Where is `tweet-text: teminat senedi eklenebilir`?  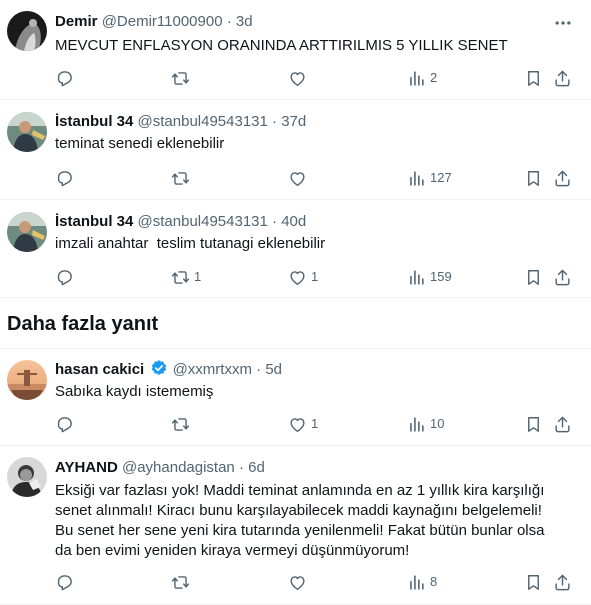 tweet-text: teminat senedi eklenebilir is located at coordinates (140, 143).